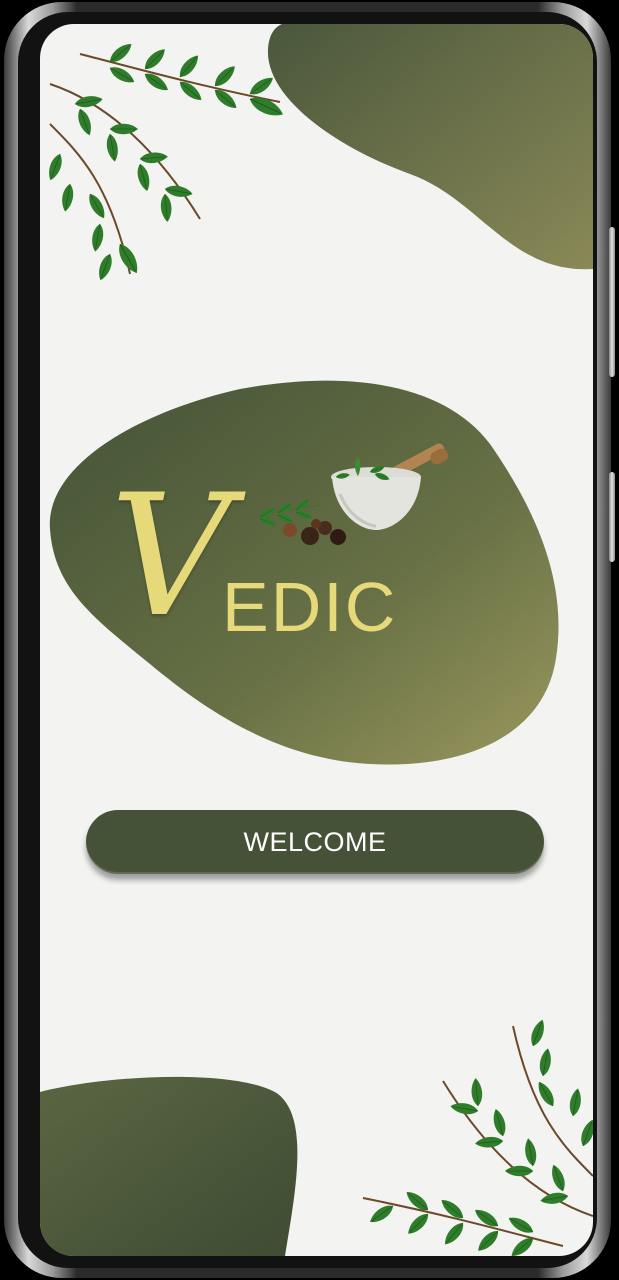 The height and width of the screenshot is (1280, 619). Describe the element at coordinates (169, 1166) in the screenshot. I see `bottom-left-blob` at that location.